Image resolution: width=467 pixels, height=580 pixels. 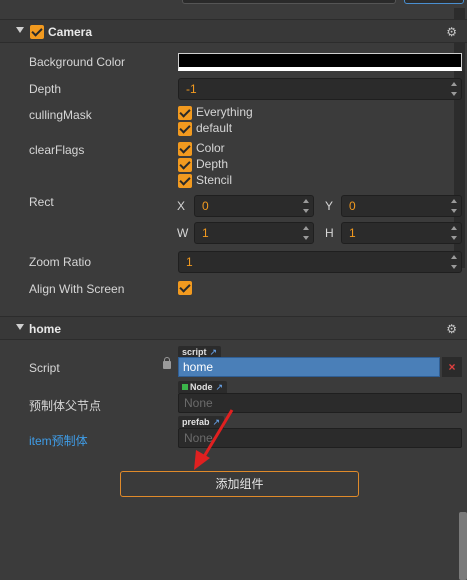 I want to click on zoom-ratio-label: Zoom Ratio, so click(x=60, y=262).